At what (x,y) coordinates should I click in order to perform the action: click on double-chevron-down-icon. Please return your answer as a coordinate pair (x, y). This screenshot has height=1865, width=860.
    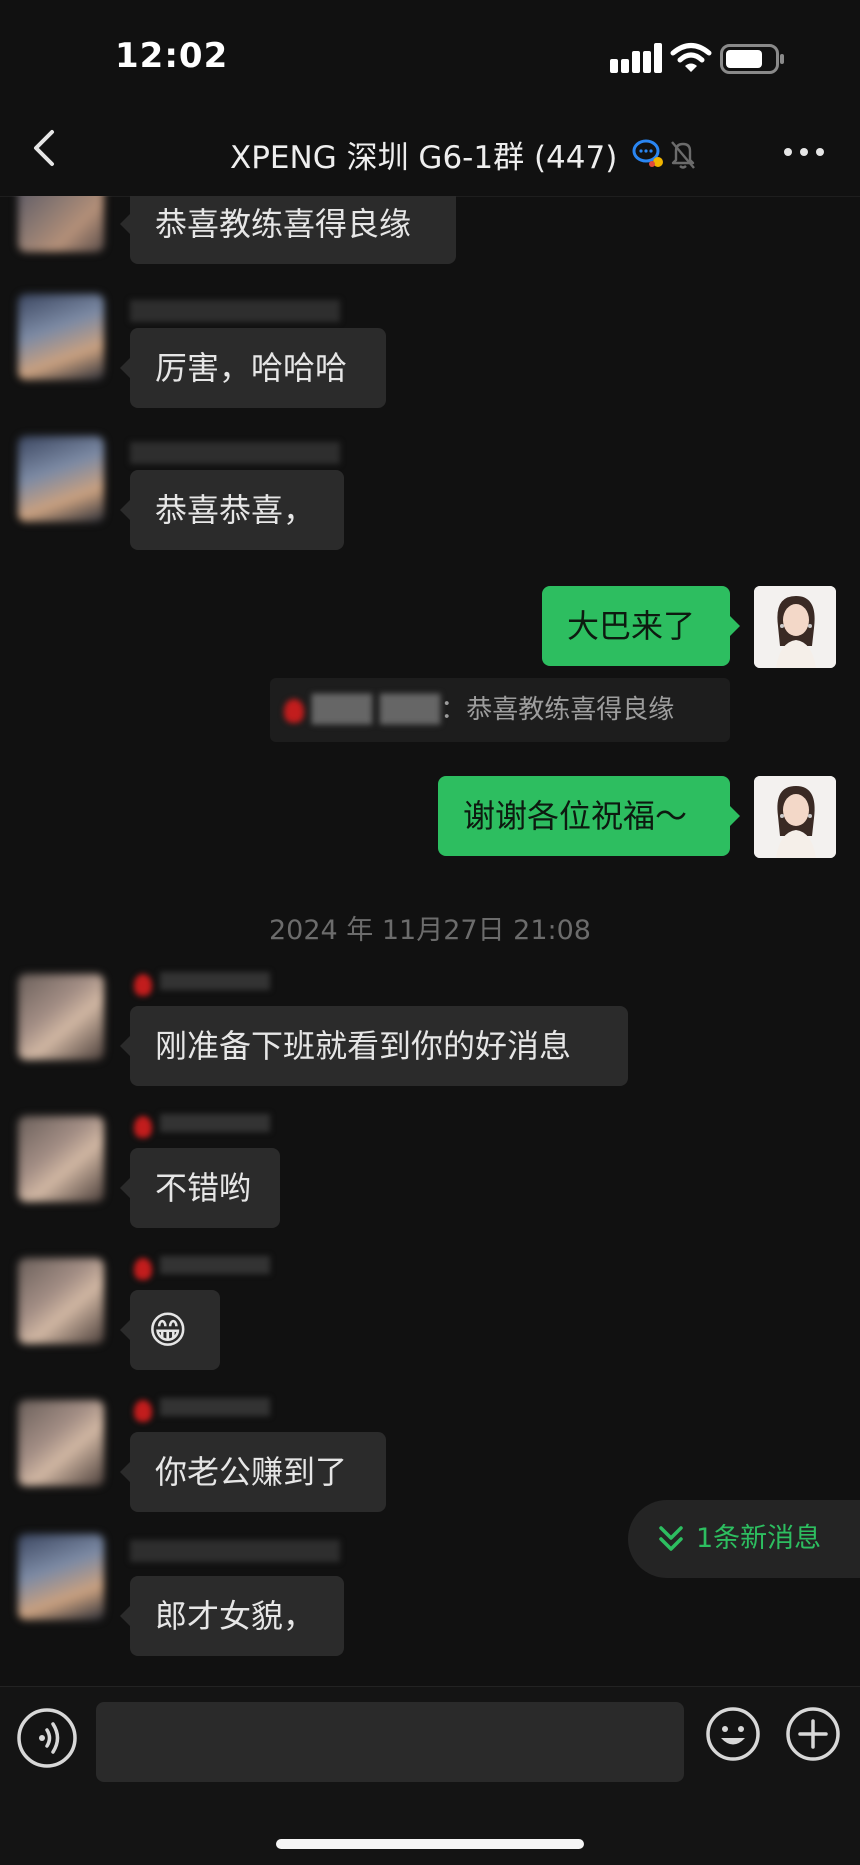
    Looking at the image, I should click on (671, 1538).